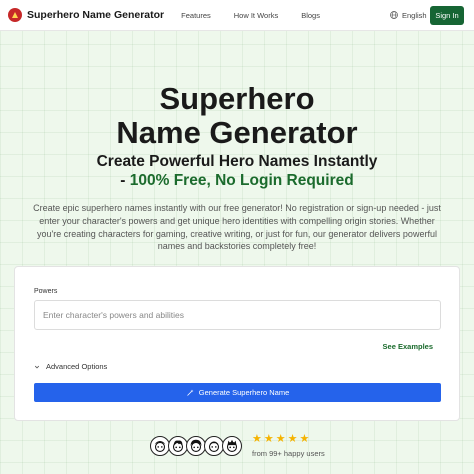 The width and height of the screenshot is (474, 474). Describe the element at coordinates (310, 15) in the screenshot. I see `nav-blogs: Blogs` at that location.